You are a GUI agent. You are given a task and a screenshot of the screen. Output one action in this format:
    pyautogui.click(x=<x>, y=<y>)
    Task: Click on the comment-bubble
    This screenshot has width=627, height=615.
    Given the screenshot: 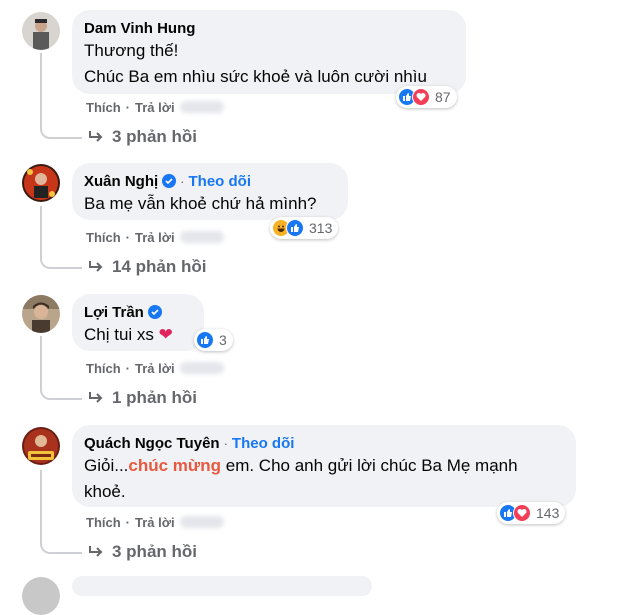 What is the action you would take?
    pyautogui.click(x=222, y=586)
    